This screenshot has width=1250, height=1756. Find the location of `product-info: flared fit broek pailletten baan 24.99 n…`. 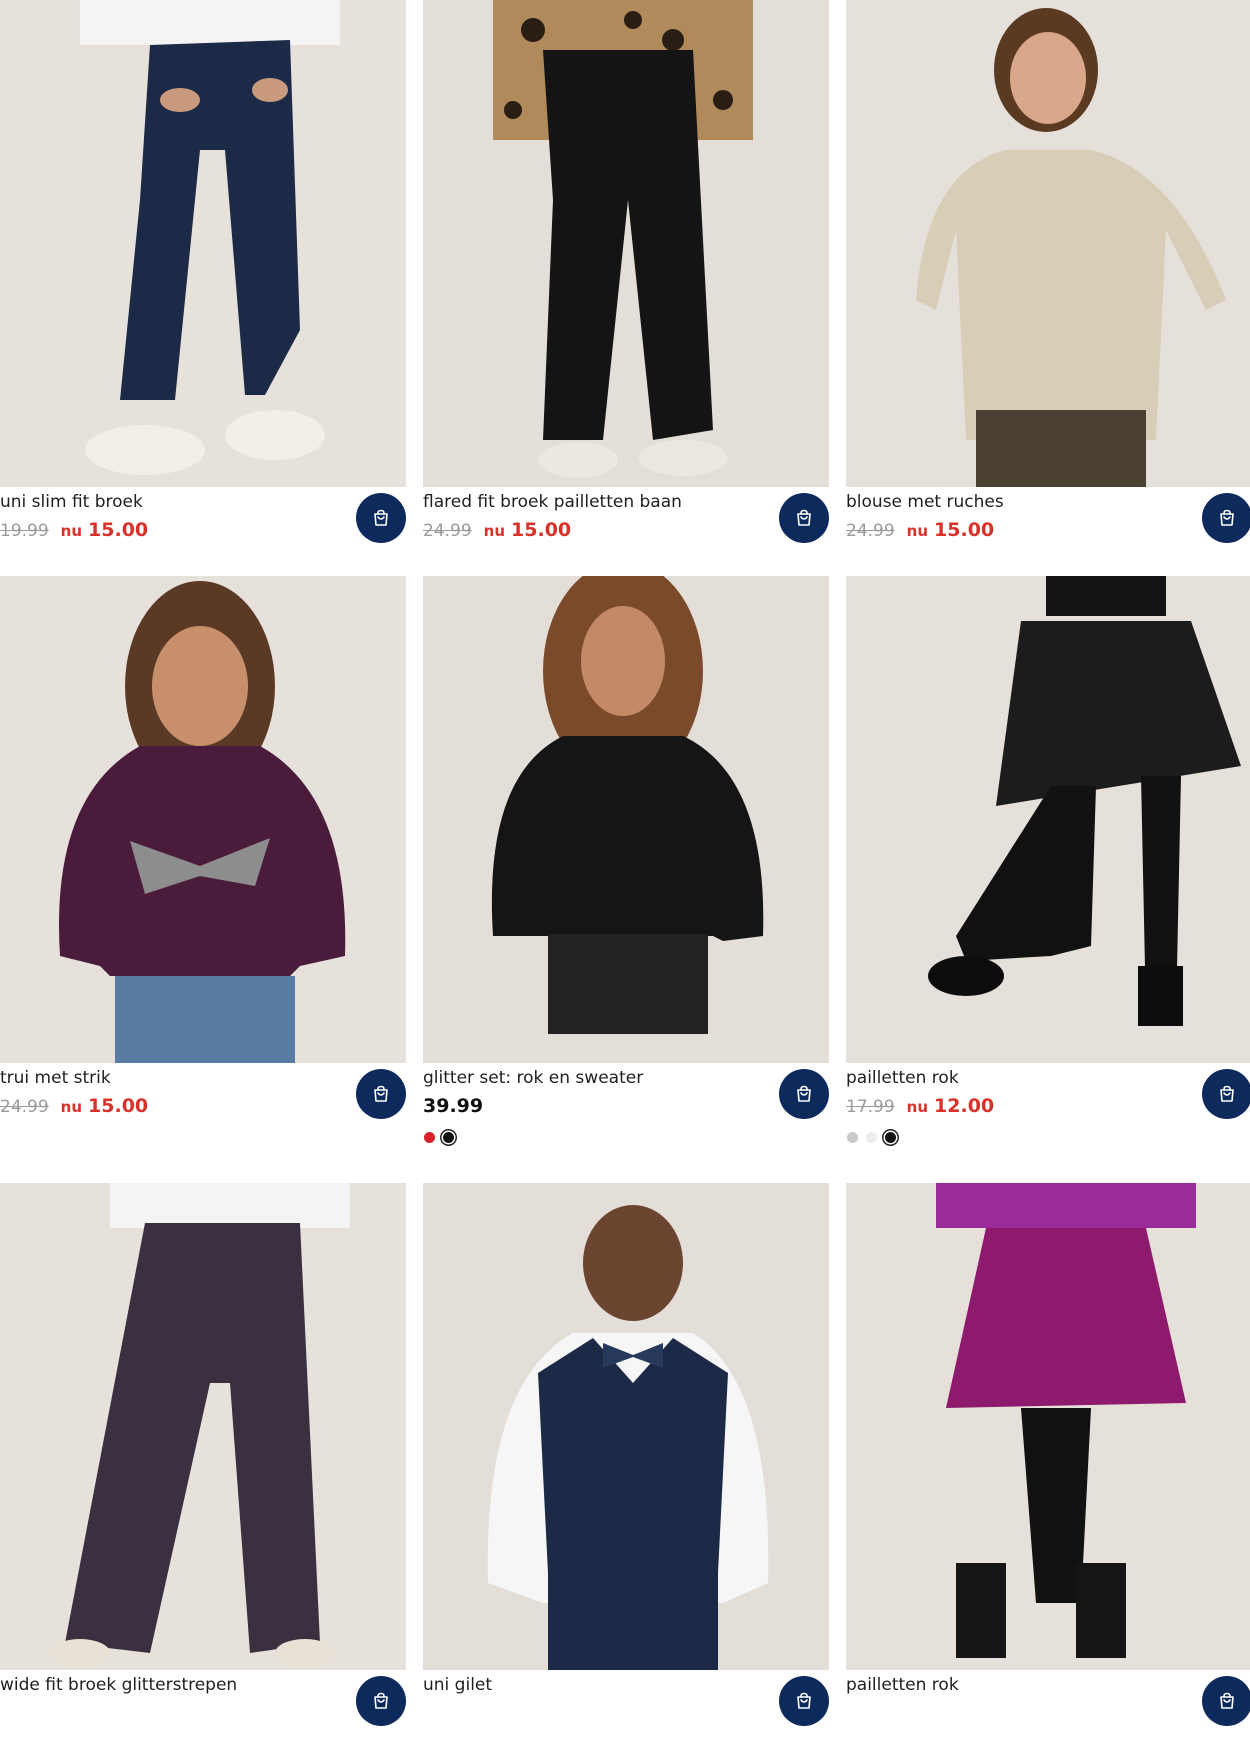

product-info: flared fit broek pailletten baan 24.99 n… is located at coordinates (626, 533).